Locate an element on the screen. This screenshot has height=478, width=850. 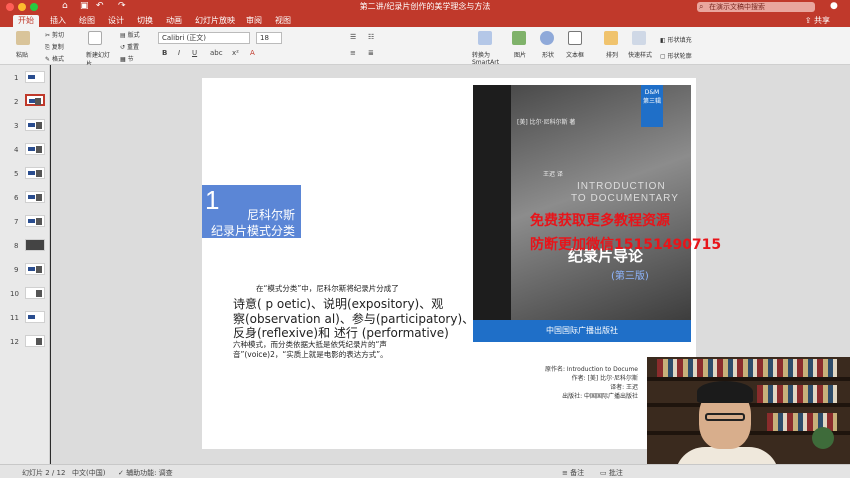
underline-button: U is located at coordinates (194, 53).